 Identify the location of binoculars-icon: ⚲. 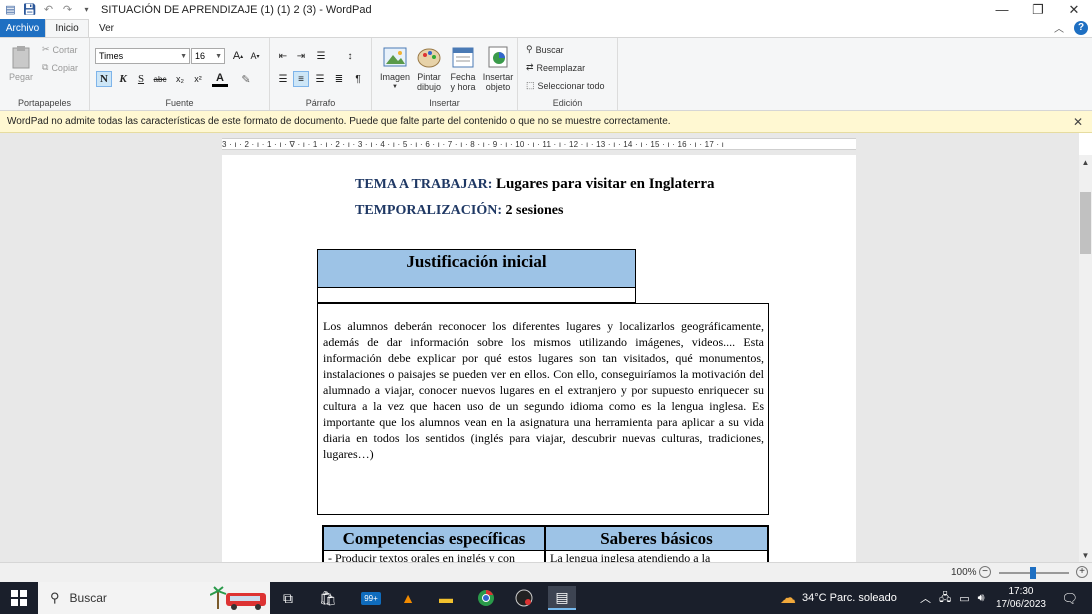
(529, 49).